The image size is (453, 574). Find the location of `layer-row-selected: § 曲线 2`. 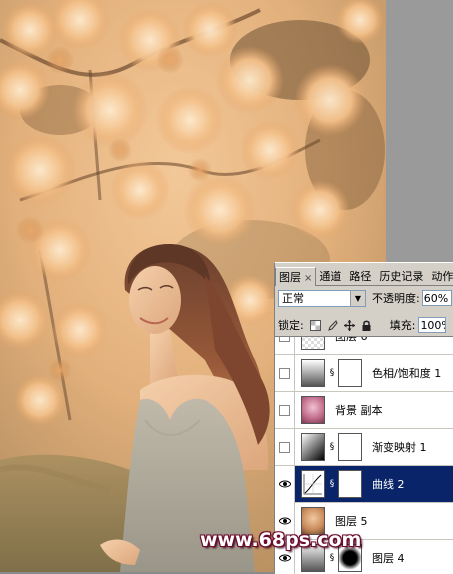

layer-row-selected: § 曲线 2 is located at coordinates (364, 484).